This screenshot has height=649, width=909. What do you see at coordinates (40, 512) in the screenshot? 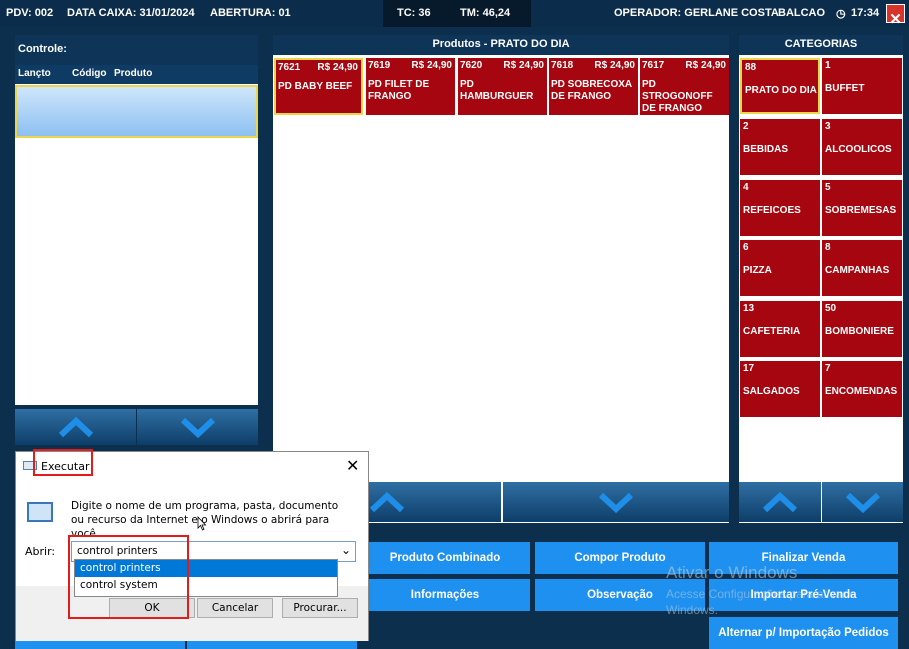
I see `run-app-large-icon` at bounding box center [40, 512].